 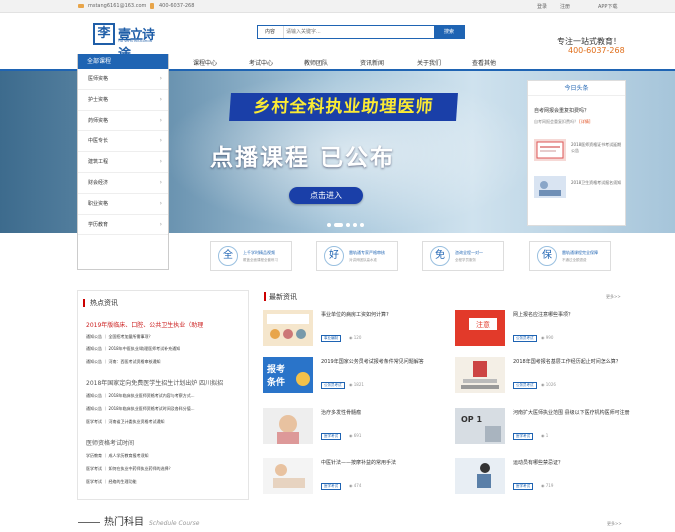 I want to click on nav-item-courses: 课程中心, so click(x=205, y=62).